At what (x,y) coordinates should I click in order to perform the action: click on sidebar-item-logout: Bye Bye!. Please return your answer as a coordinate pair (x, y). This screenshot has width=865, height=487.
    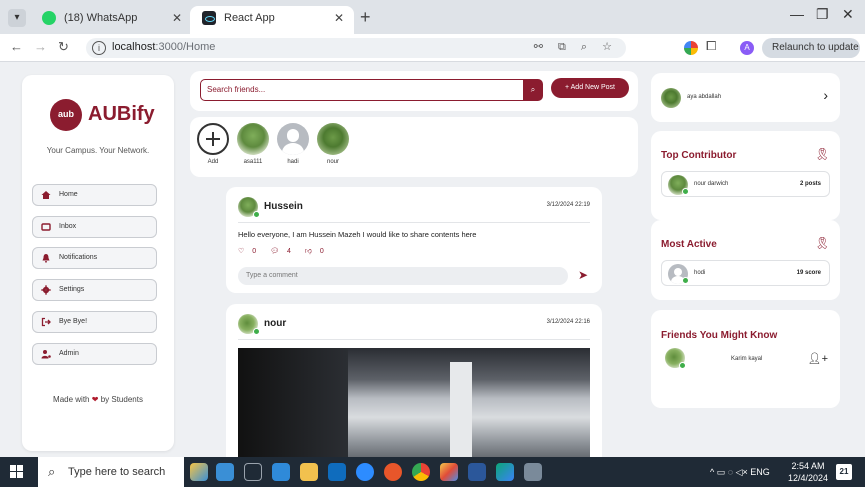
    Looking at the image, I should click on (94, 322).